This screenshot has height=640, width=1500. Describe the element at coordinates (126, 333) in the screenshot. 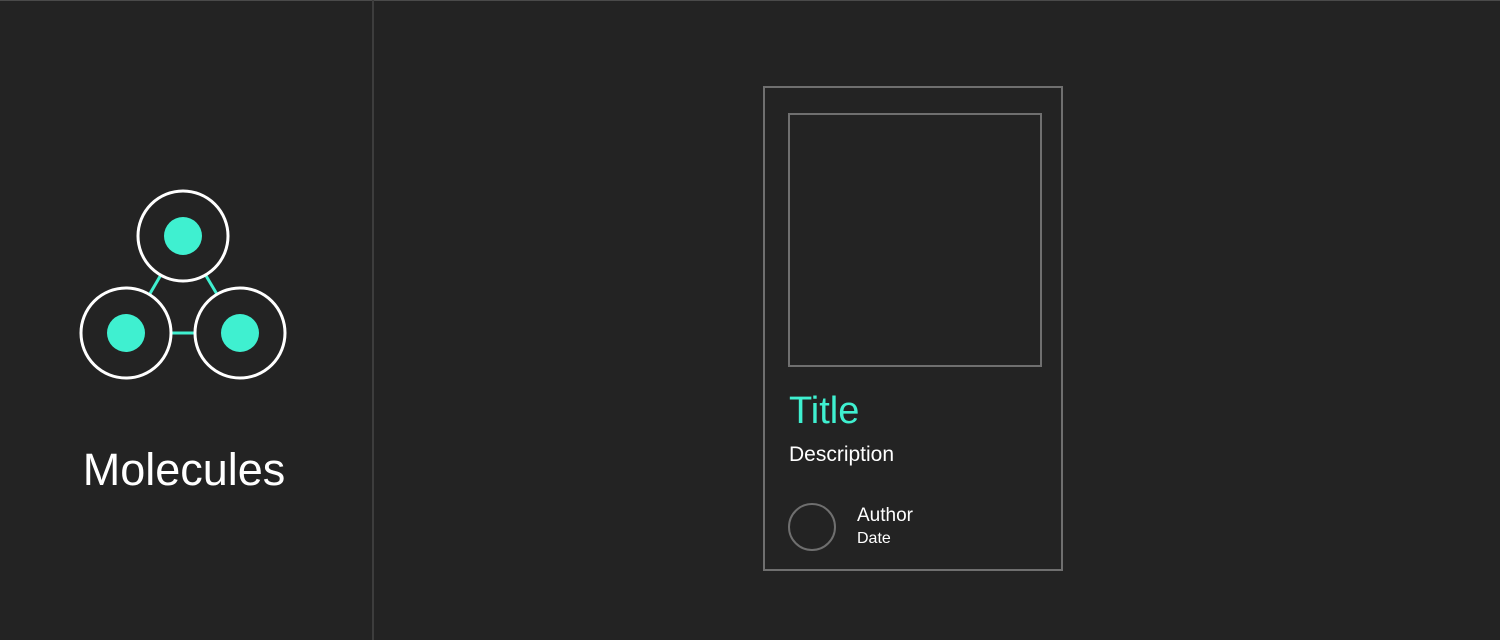

I see `atom-core-left` at that location.